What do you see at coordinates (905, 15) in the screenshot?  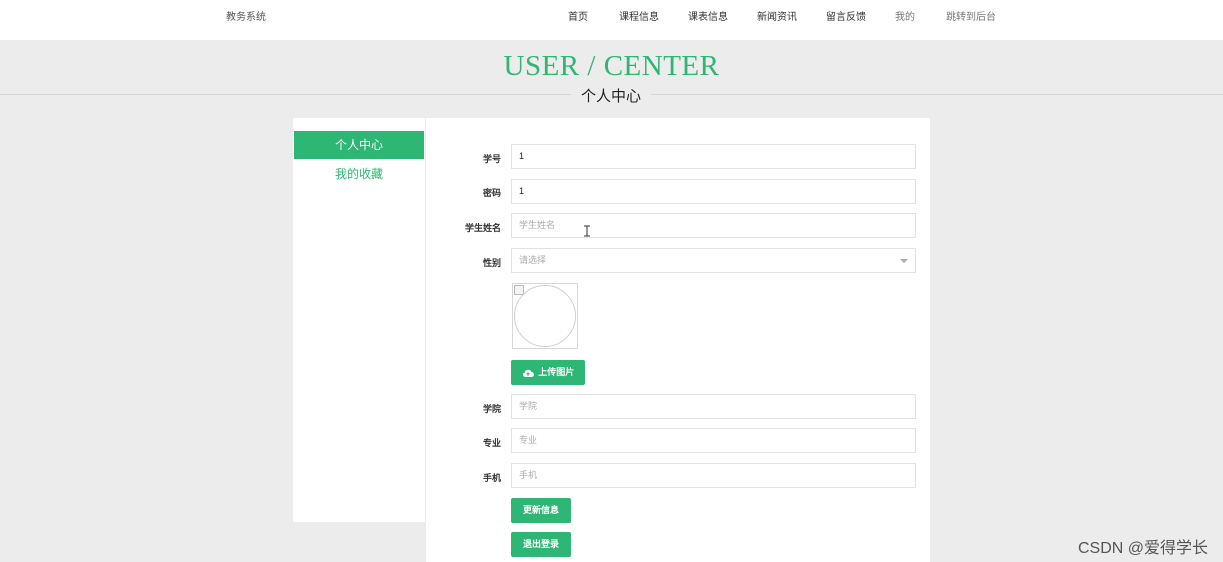 I see `nav-mine: 我的` at bounding box center [905, 15].